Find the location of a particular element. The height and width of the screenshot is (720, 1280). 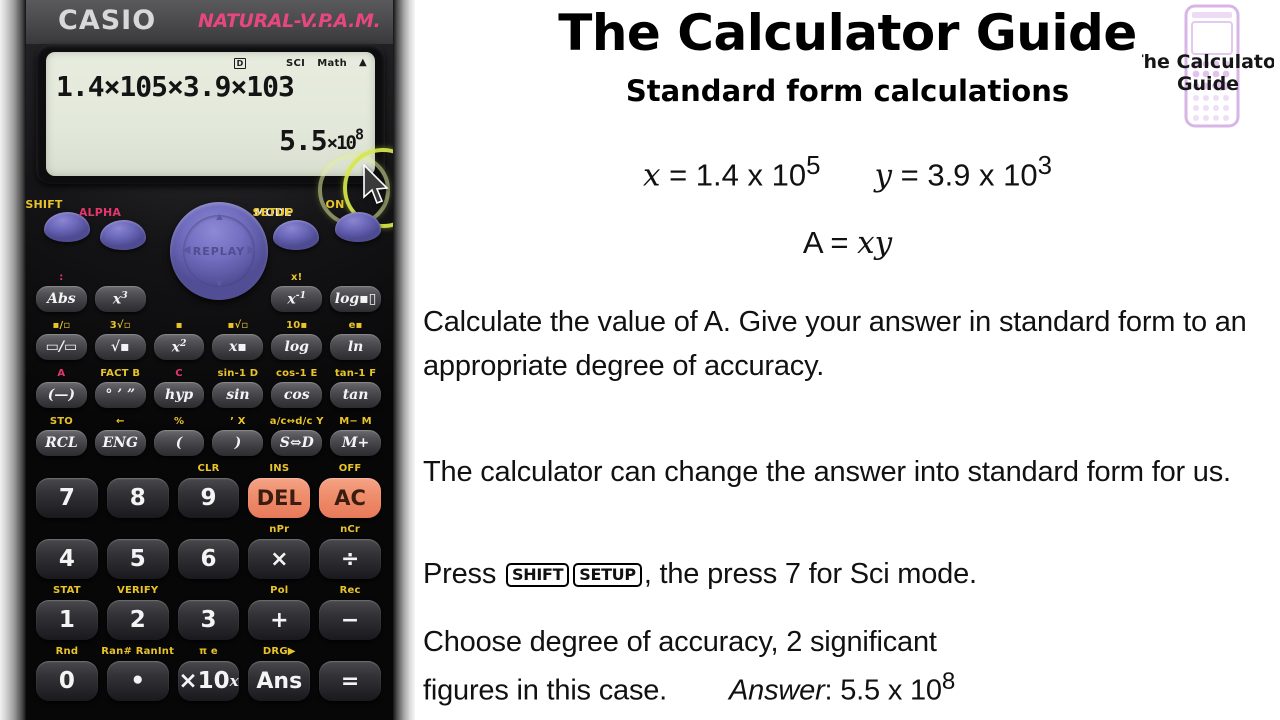

function-key-slot: ▪√▫ x▪ is located at coordinates (238, 340).